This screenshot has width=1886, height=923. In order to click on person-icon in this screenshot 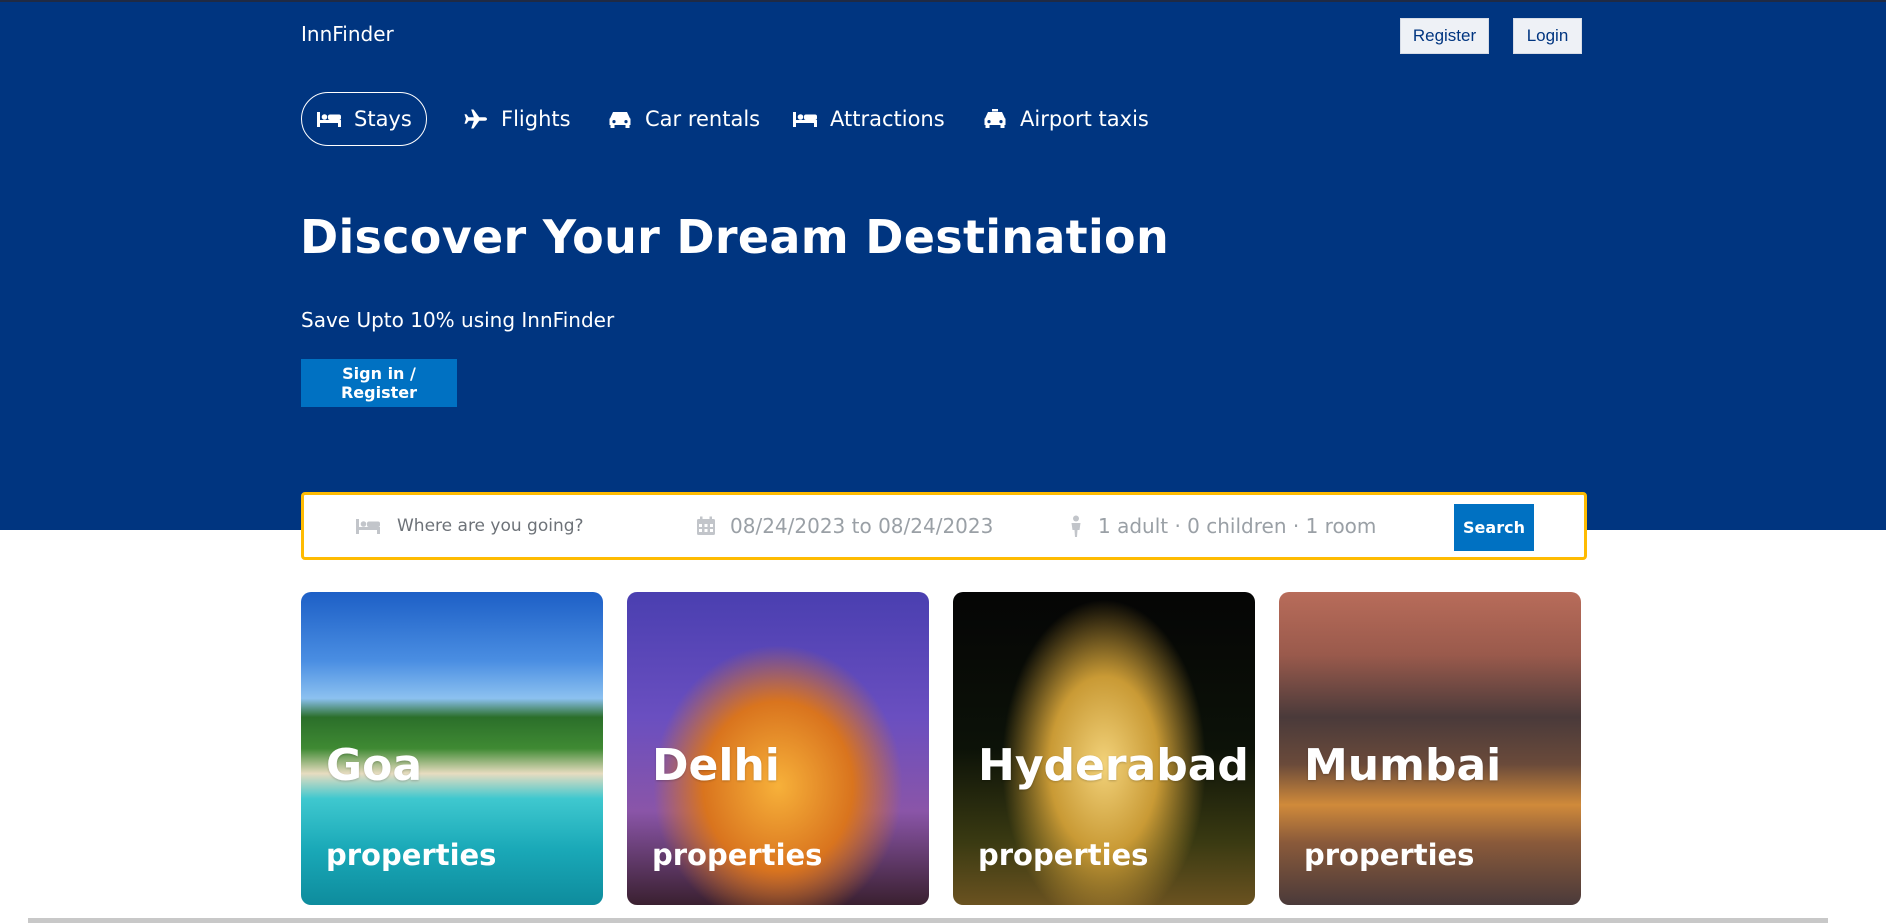, I will do `click(1076, 526)`.